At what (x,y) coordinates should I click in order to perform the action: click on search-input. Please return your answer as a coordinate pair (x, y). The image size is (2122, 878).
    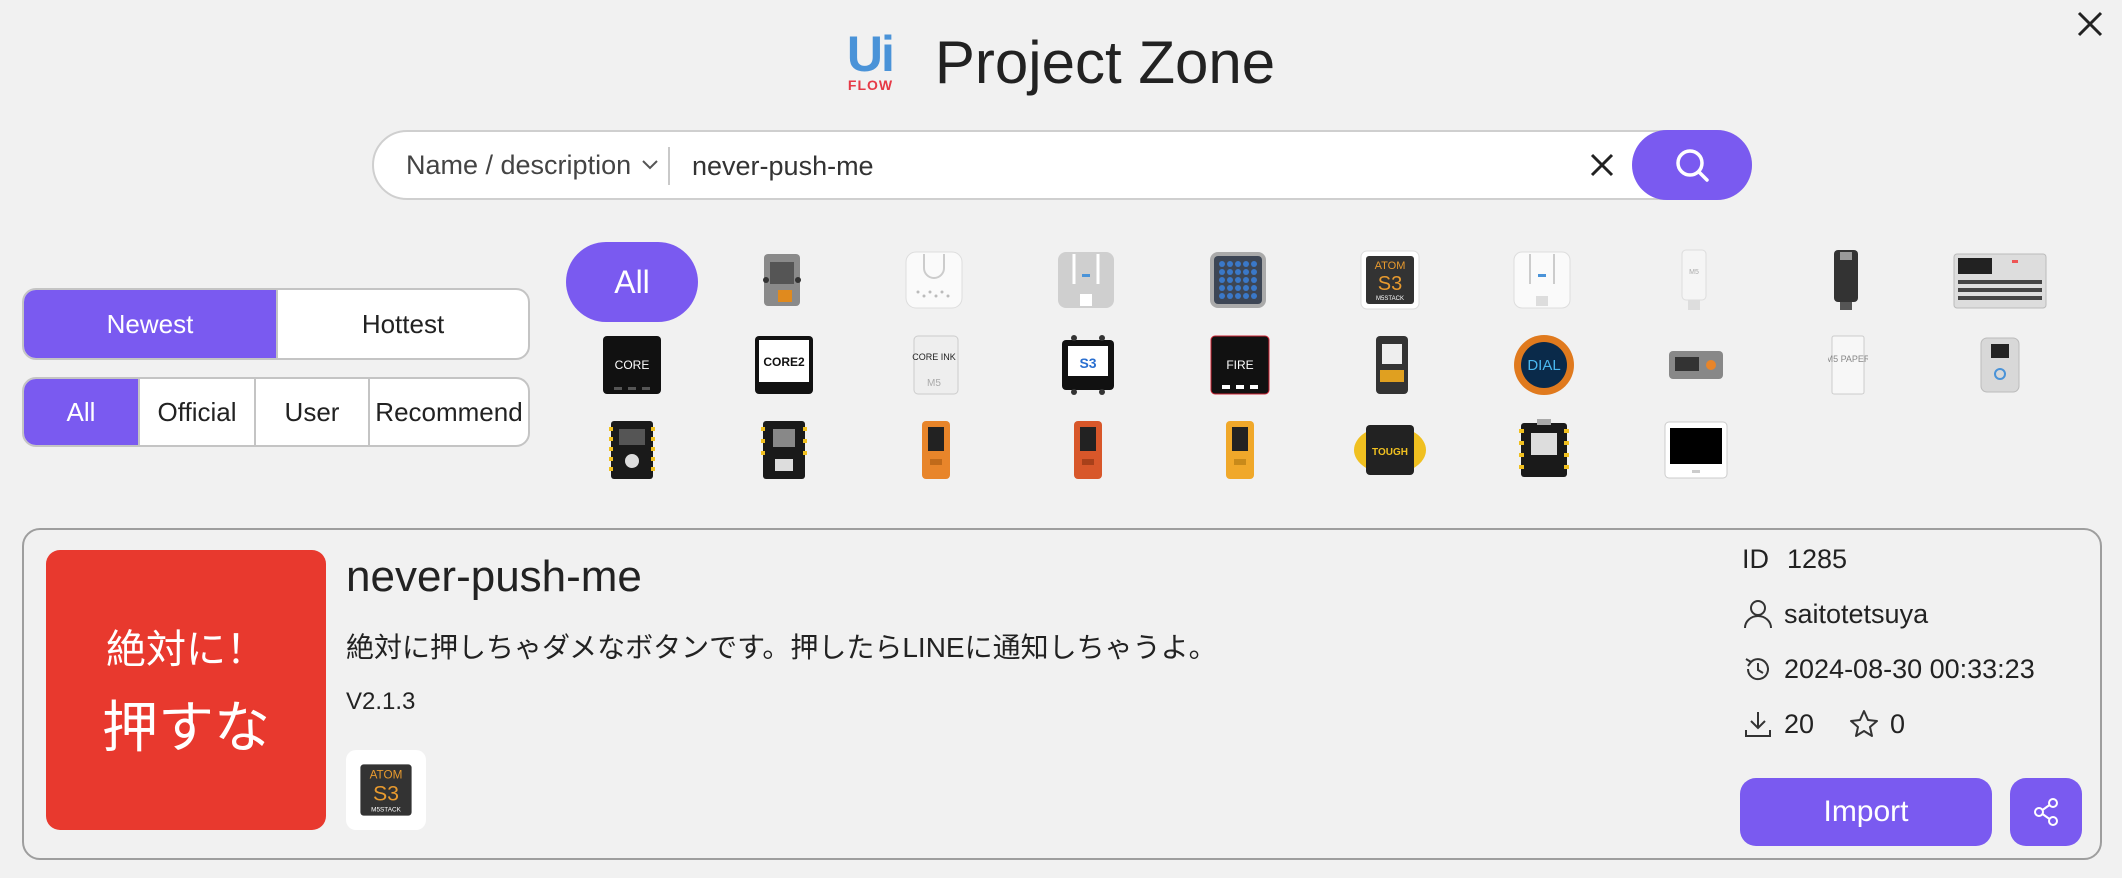
    Looking at the image, I should click on (1132, 166).